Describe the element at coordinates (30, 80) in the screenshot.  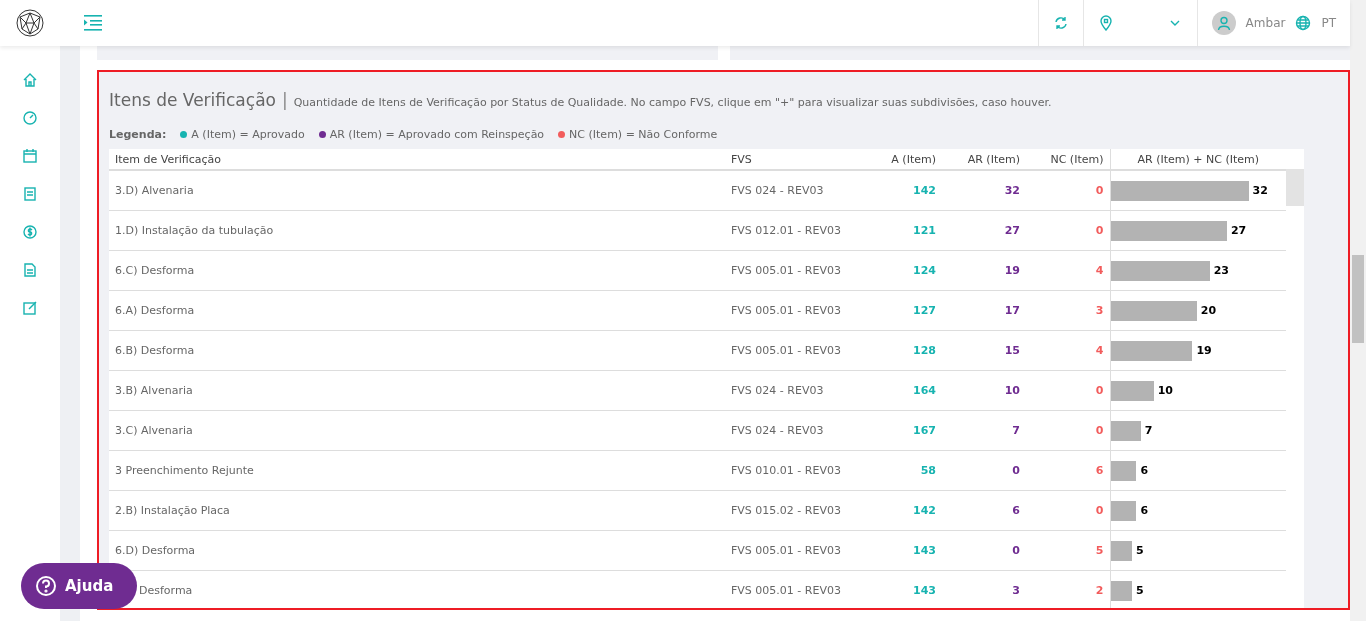
I see `home-icon` at that location.